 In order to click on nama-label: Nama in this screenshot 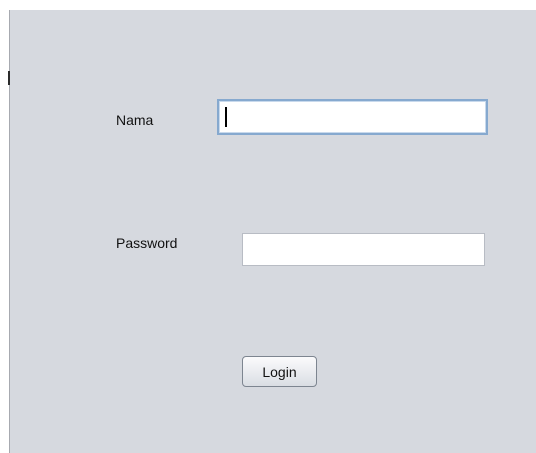, I will do `click(135, 120)`.